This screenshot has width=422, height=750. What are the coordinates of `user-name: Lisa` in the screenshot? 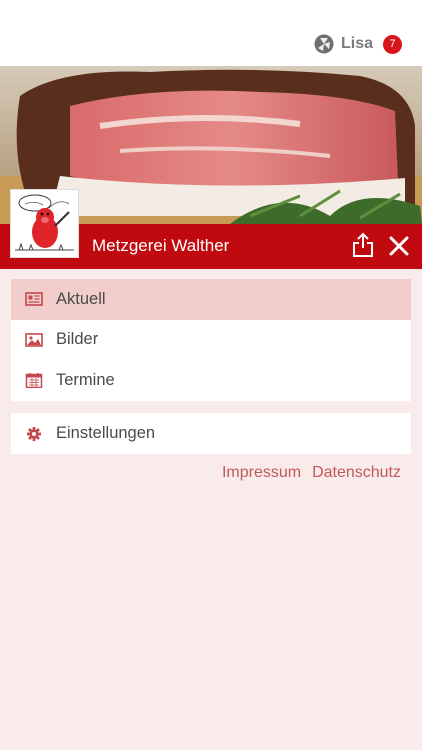 It's located at (357, 44).